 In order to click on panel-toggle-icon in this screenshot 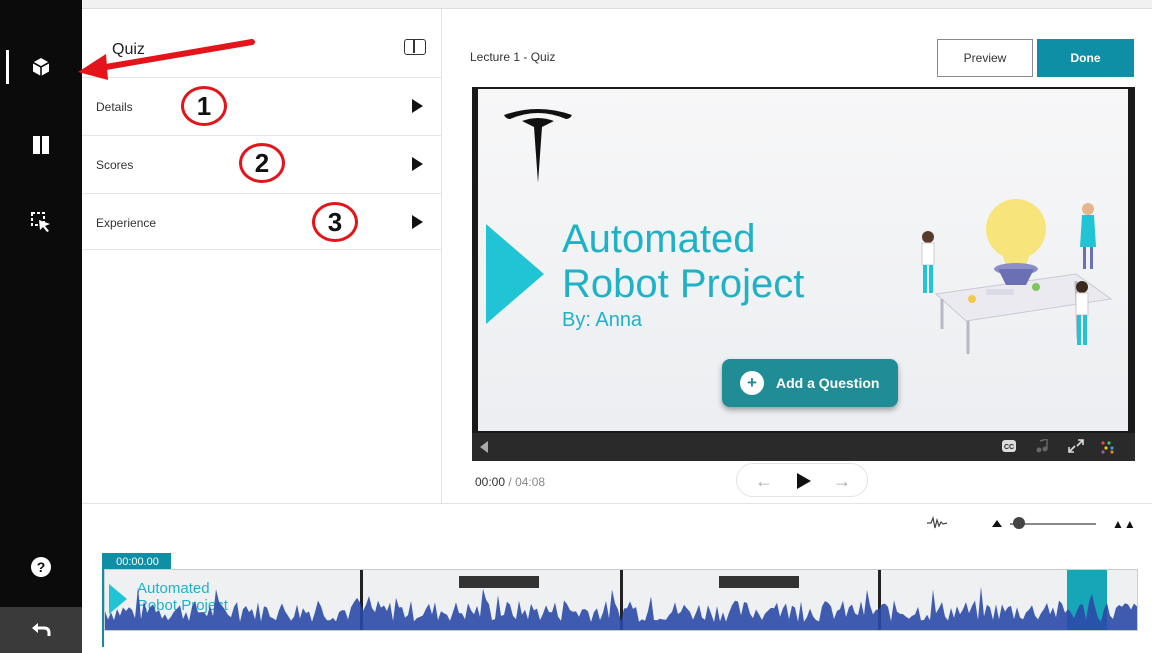, I will do `click(415, 47)`.